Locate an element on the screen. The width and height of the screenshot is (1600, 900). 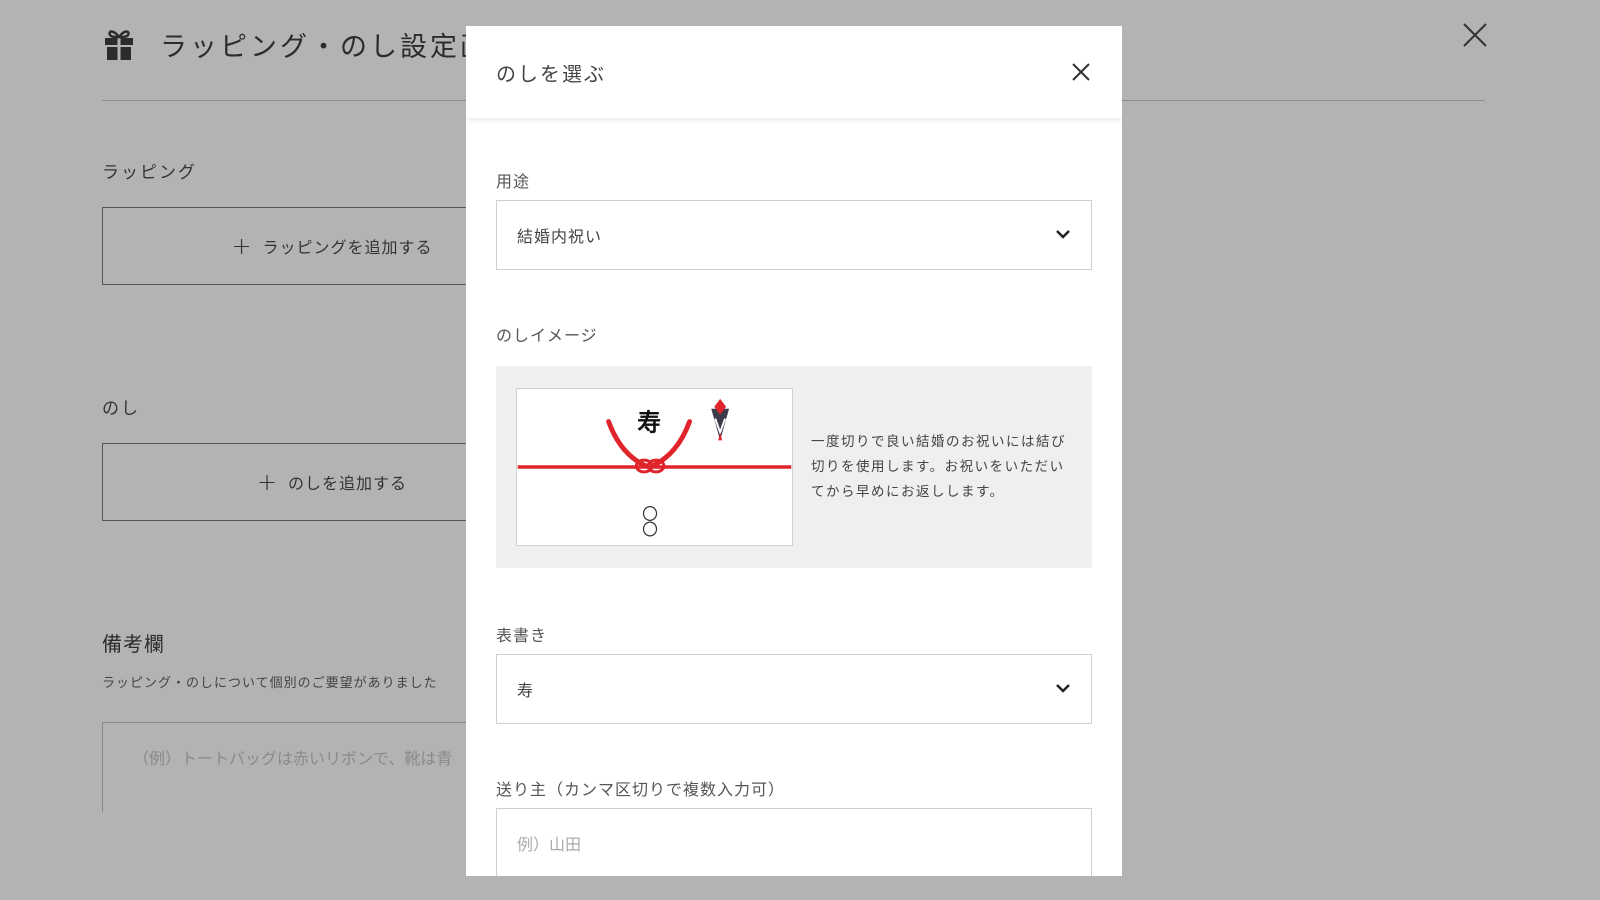
purpose-label: 用途 is located at coordinates (513, 181).